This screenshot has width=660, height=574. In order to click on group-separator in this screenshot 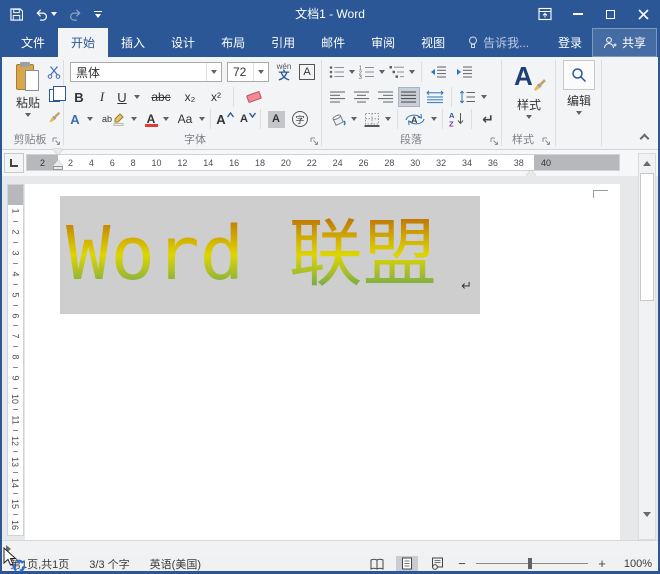, I will do `click(555, 103)`.